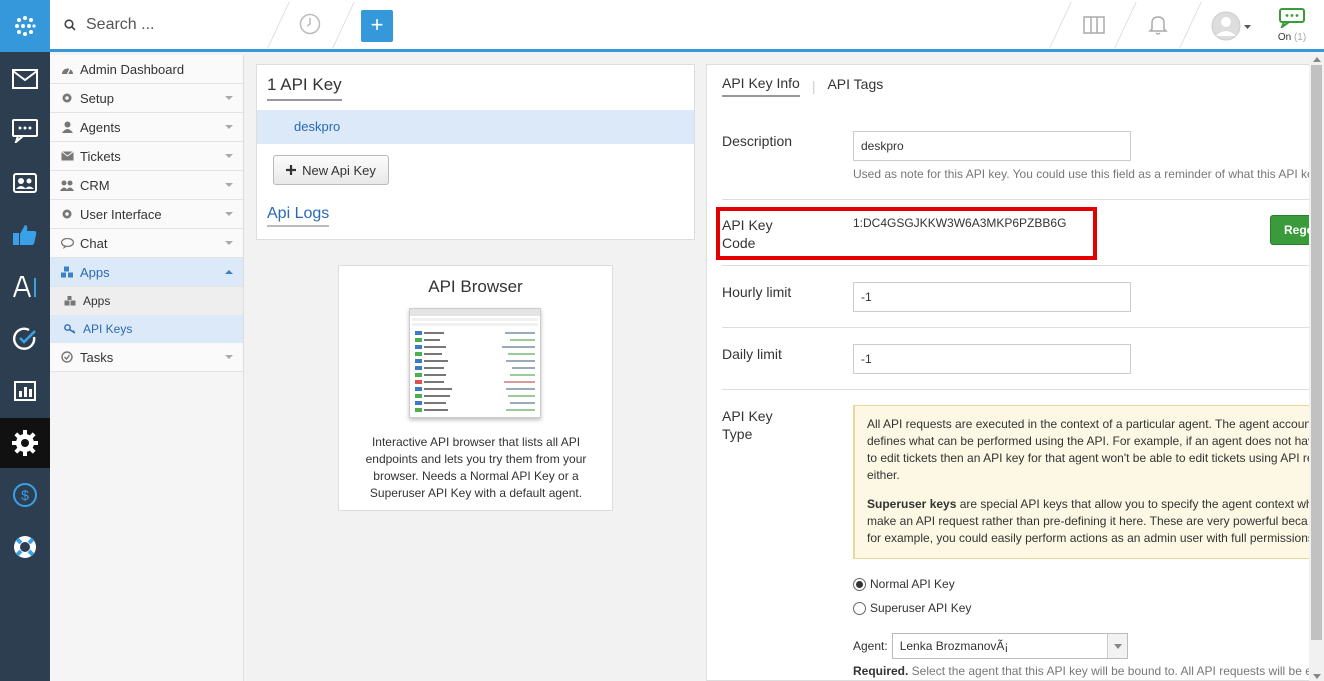 The height and width of the screenshot is (681, 1324). I want to click on radio-superuser-api-key: Superuser API Key, so click(912, 608).